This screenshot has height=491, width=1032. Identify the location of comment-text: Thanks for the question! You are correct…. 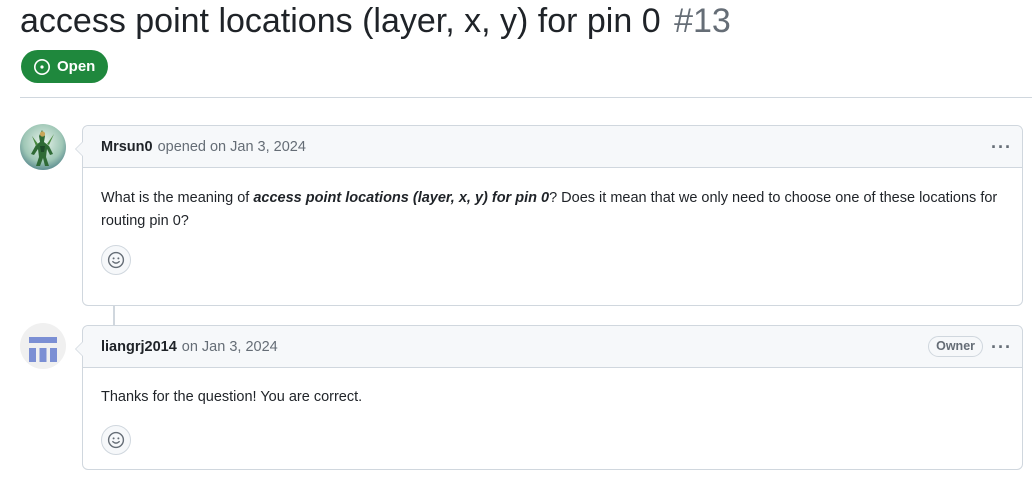
(232, 397).